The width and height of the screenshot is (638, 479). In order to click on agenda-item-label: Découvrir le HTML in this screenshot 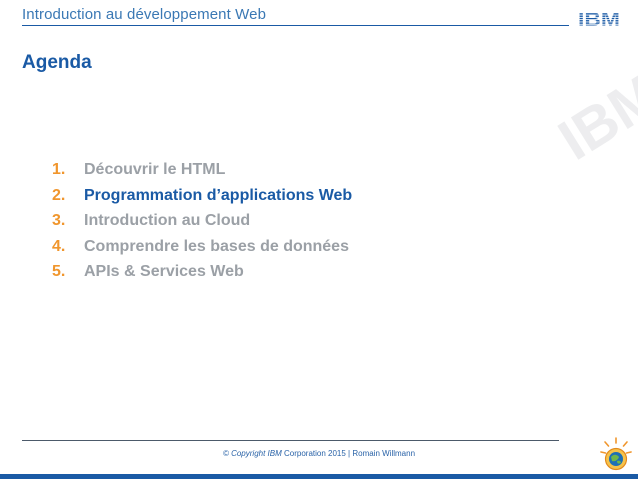, I will do `click(155, 169)`.